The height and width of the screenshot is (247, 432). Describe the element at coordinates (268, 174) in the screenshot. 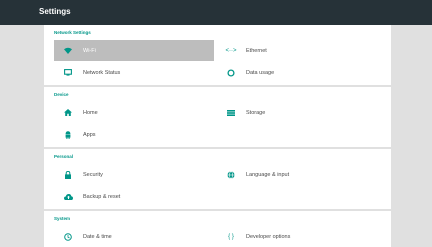

I see `settings-item-label: Language & input` at that location.